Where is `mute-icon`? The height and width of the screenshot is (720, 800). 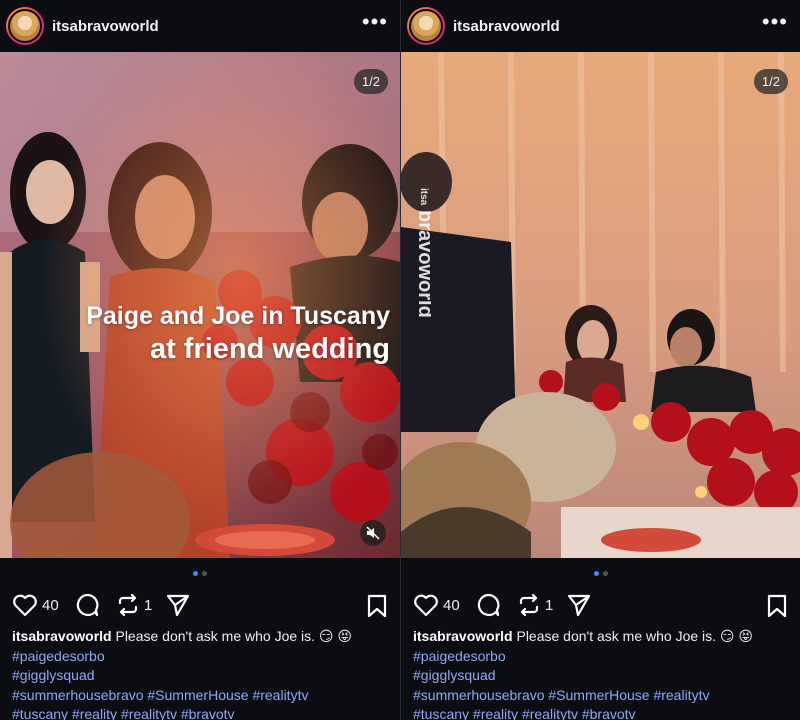 mute-icon is located at coordinates (373, 533).